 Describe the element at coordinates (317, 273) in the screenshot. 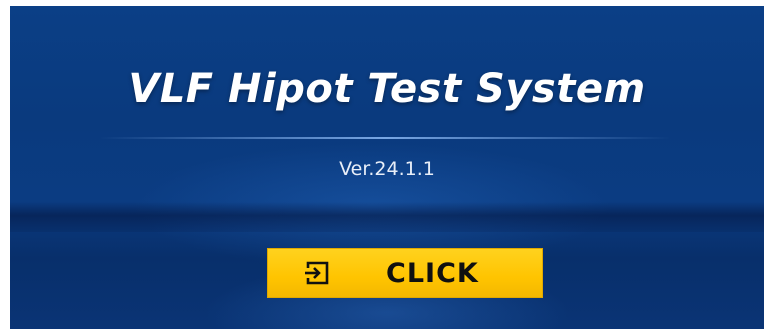

I see `login-icon` at that location.